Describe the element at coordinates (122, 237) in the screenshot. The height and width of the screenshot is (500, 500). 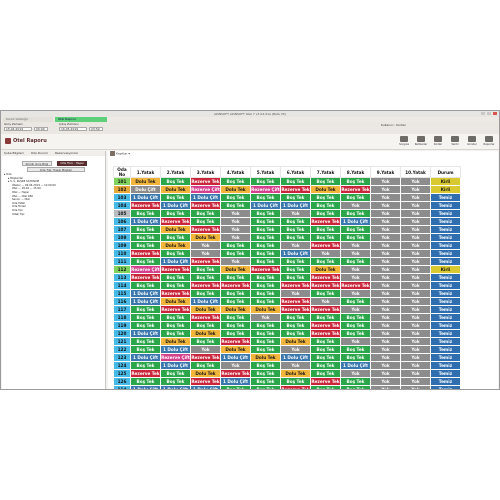
I see `room-number-cell: 108` at that location.